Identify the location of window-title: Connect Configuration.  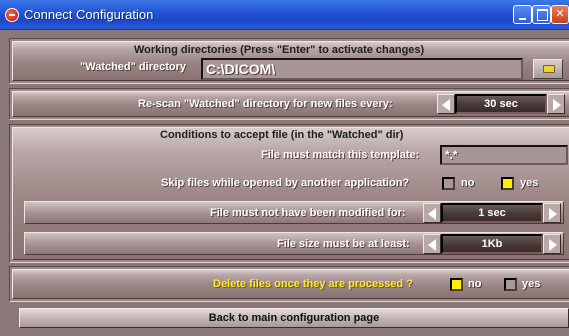
(89, 14).